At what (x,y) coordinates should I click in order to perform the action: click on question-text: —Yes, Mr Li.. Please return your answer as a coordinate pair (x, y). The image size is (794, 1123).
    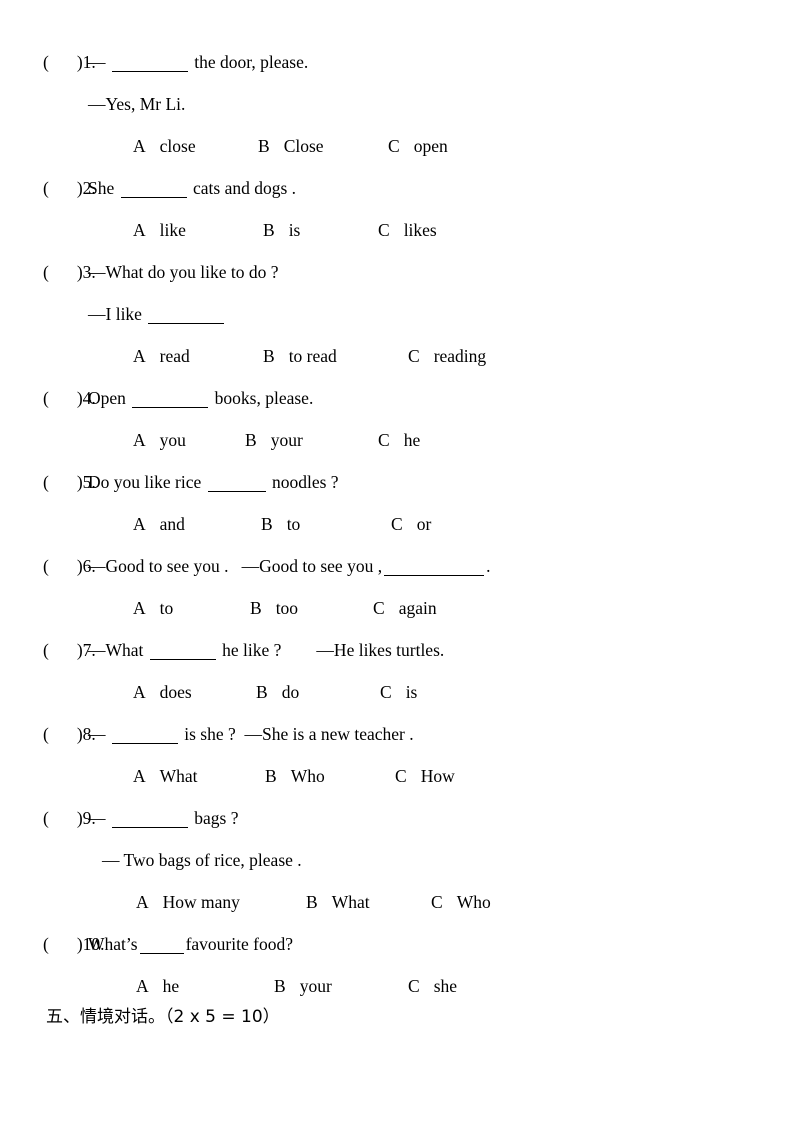
    Looking at the image, I should click on (136, 104).